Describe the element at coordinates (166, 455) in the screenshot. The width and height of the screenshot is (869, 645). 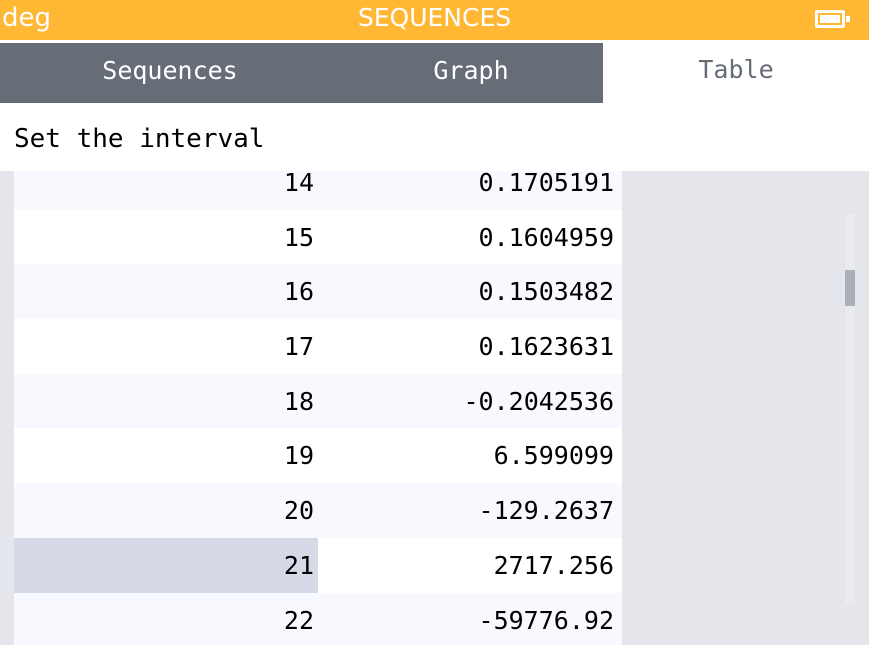
I see `n-cell: 19` at that location.